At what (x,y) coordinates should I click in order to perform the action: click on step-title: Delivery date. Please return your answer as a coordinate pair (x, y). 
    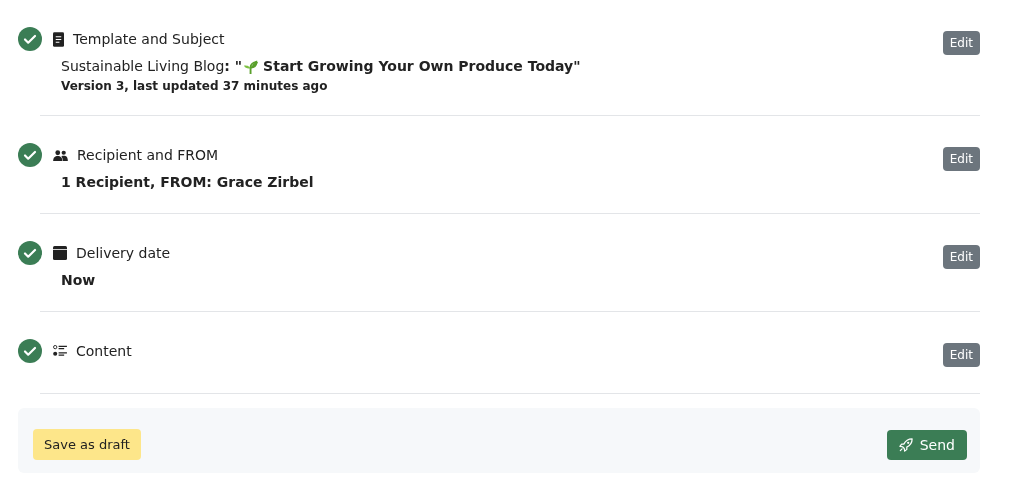
    Looking at the image, I should click on (123, 253).